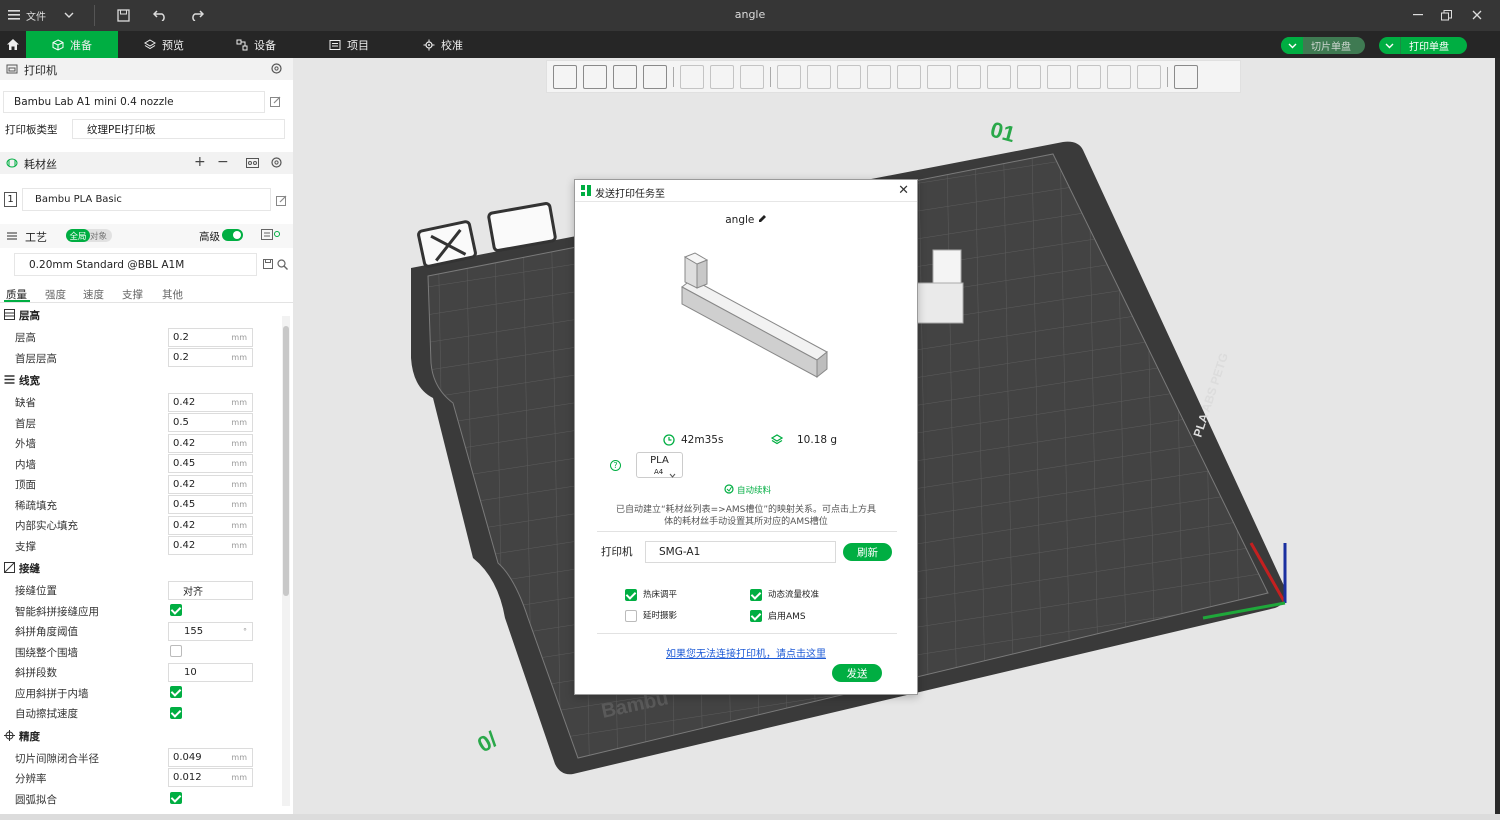 This screenshot has height=820, width=1500. I want to click on auto-refill-label: 自动续料, so click(754, 490).